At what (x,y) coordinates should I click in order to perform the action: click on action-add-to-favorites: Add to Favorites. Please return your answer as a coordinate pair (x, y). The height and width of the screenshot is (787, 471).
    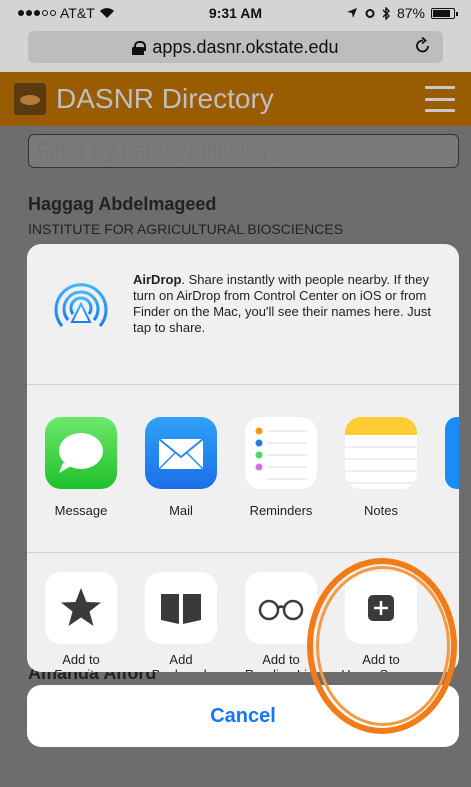
    Looking at the image, I should click on (81, 622).